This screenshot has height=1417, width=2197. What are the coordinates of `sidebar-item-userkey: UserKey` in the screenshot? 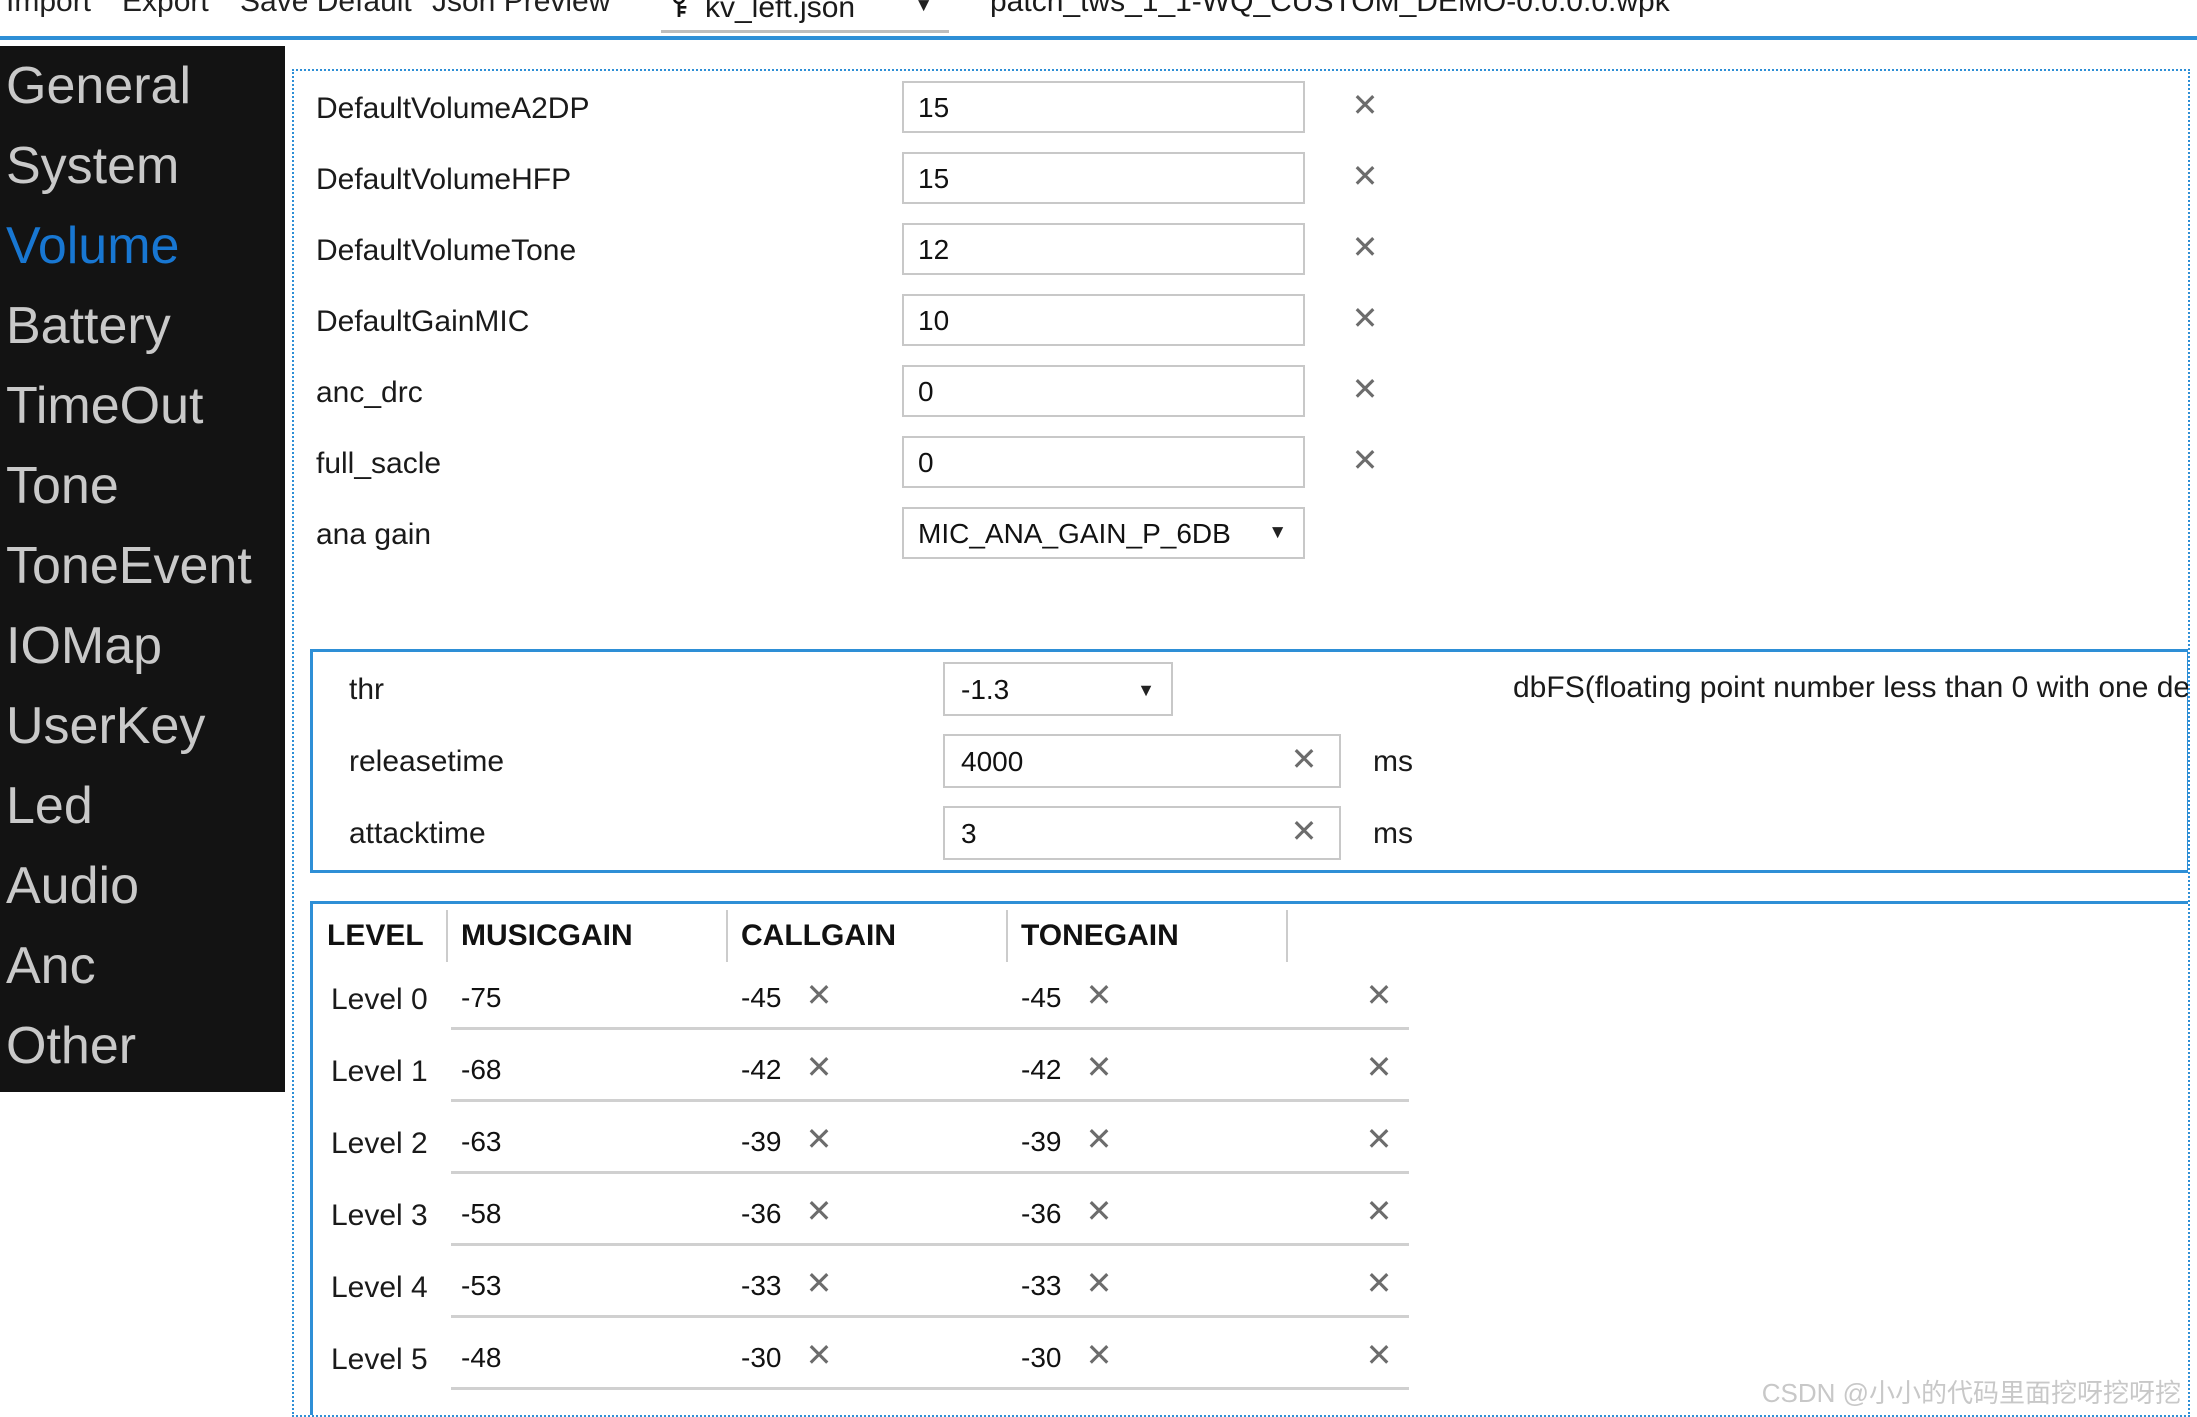 It's located at (142, 726).